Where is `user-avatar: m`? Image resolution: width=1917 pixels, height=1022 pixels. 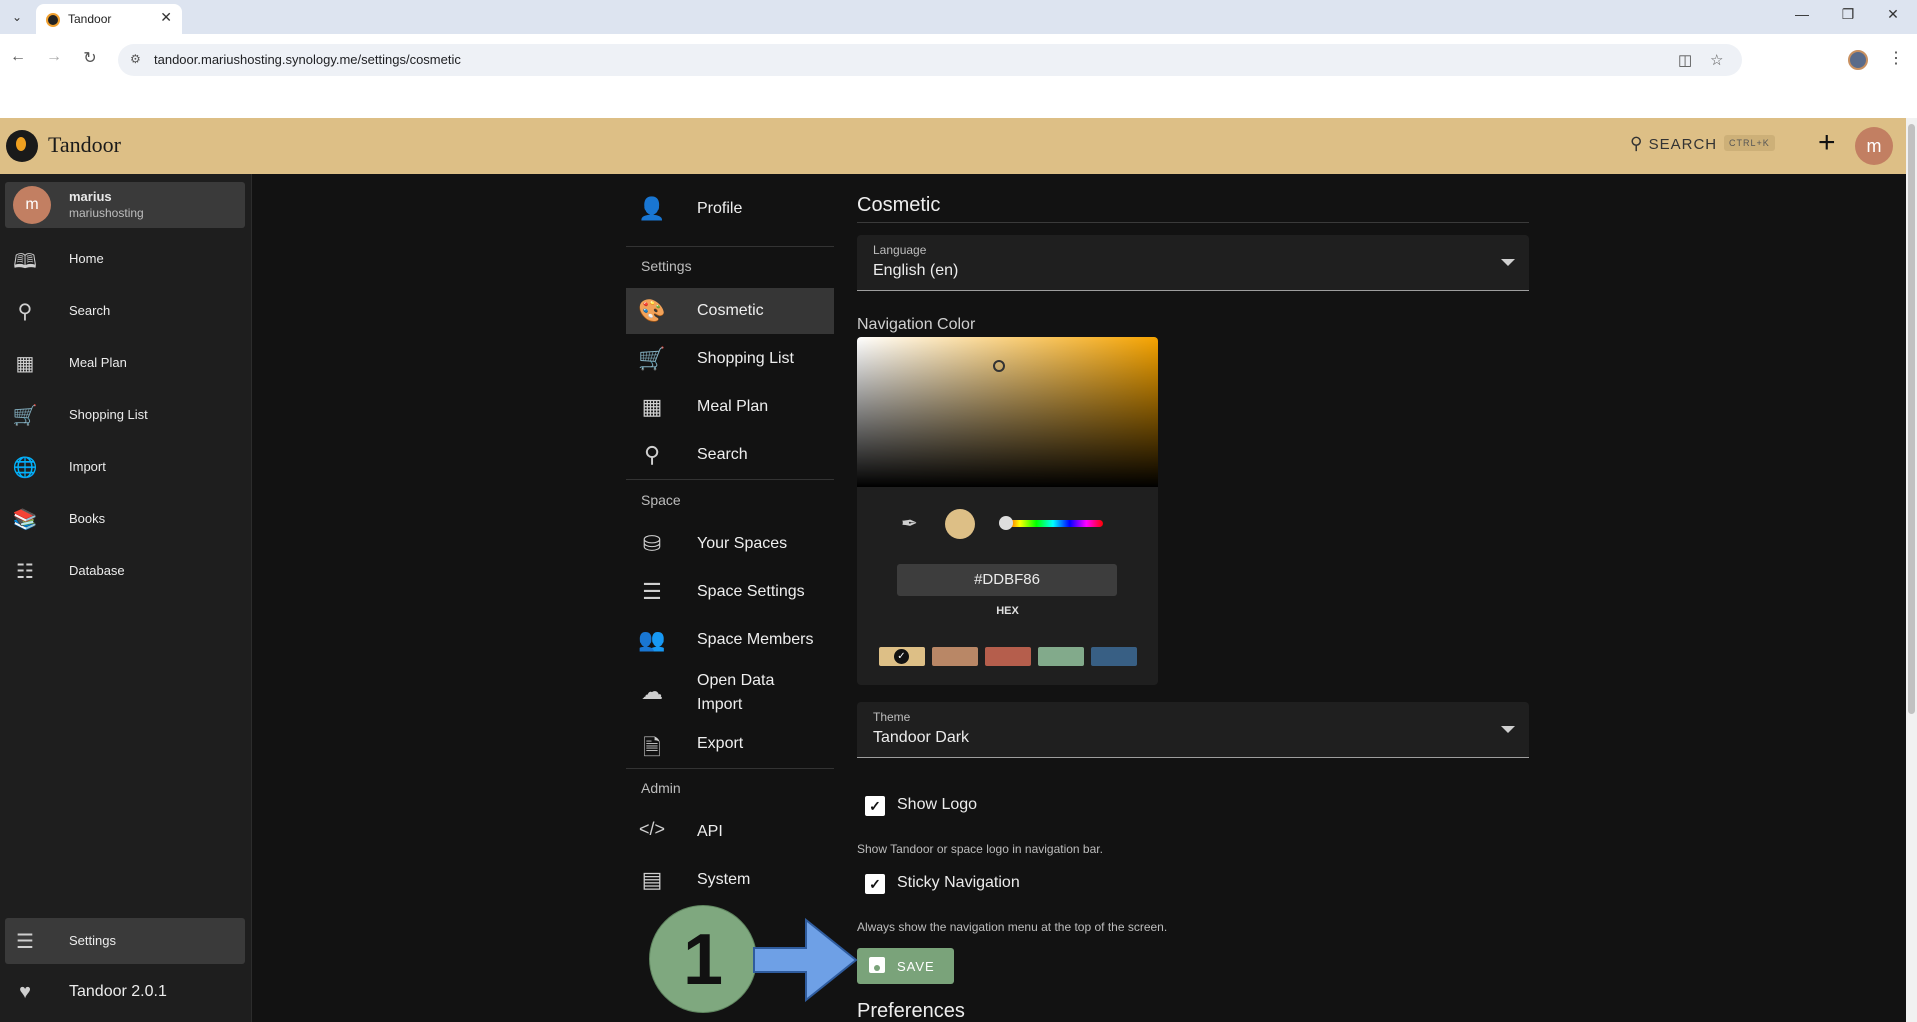
user-avatar: m is located at coordinates (1874, 146).